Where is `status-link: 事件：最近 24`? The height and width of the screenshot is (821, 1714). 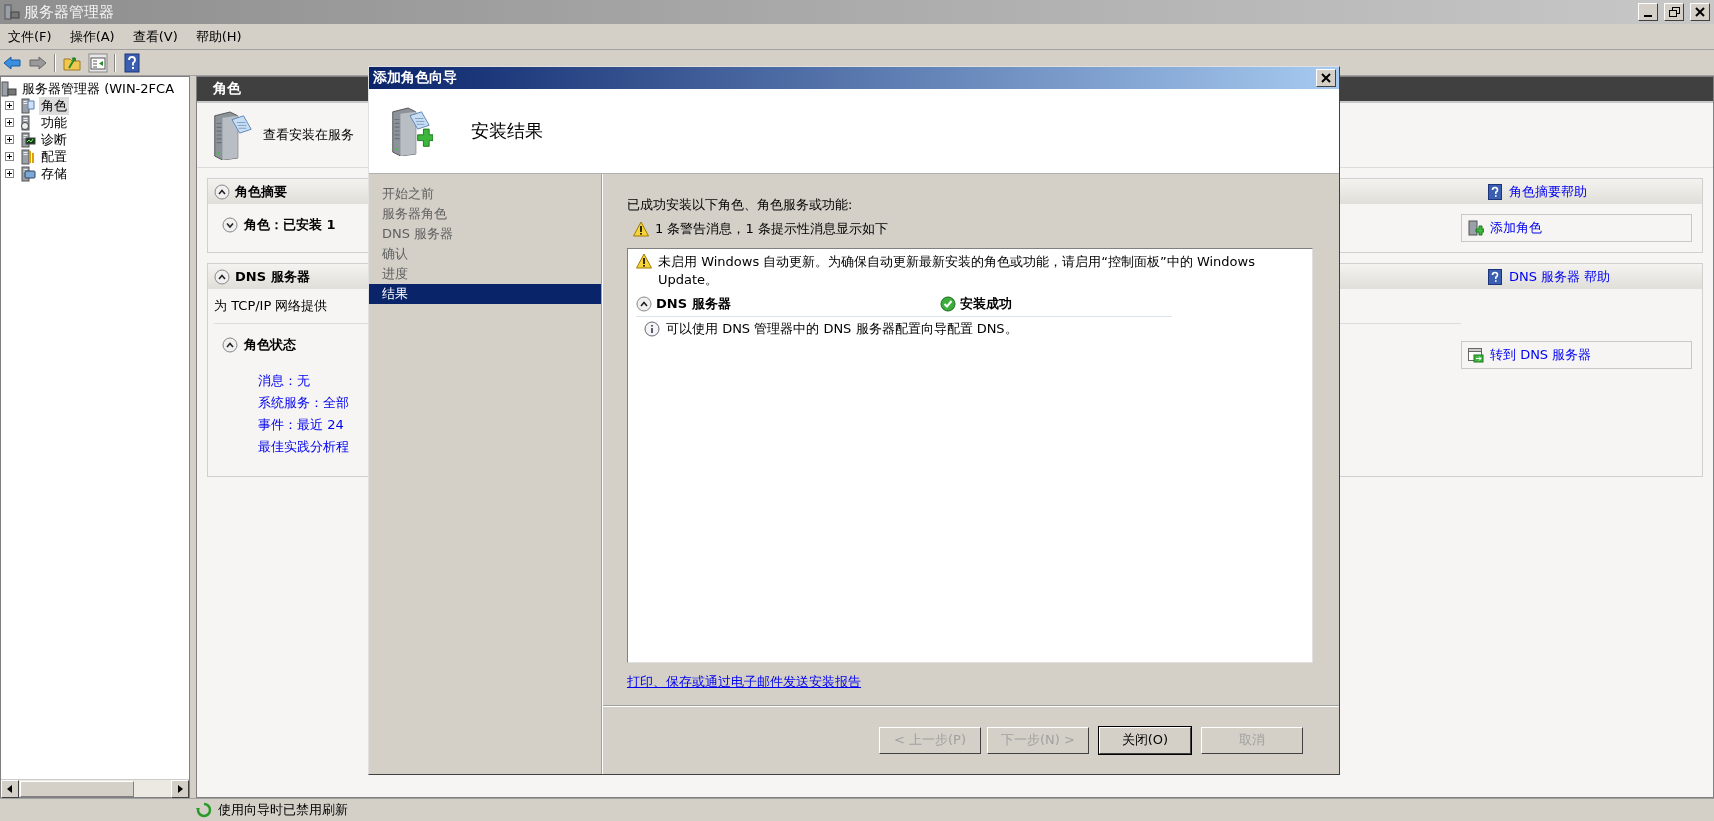
status-link: 事件：最近 24 is located at coordinates (301, 425).